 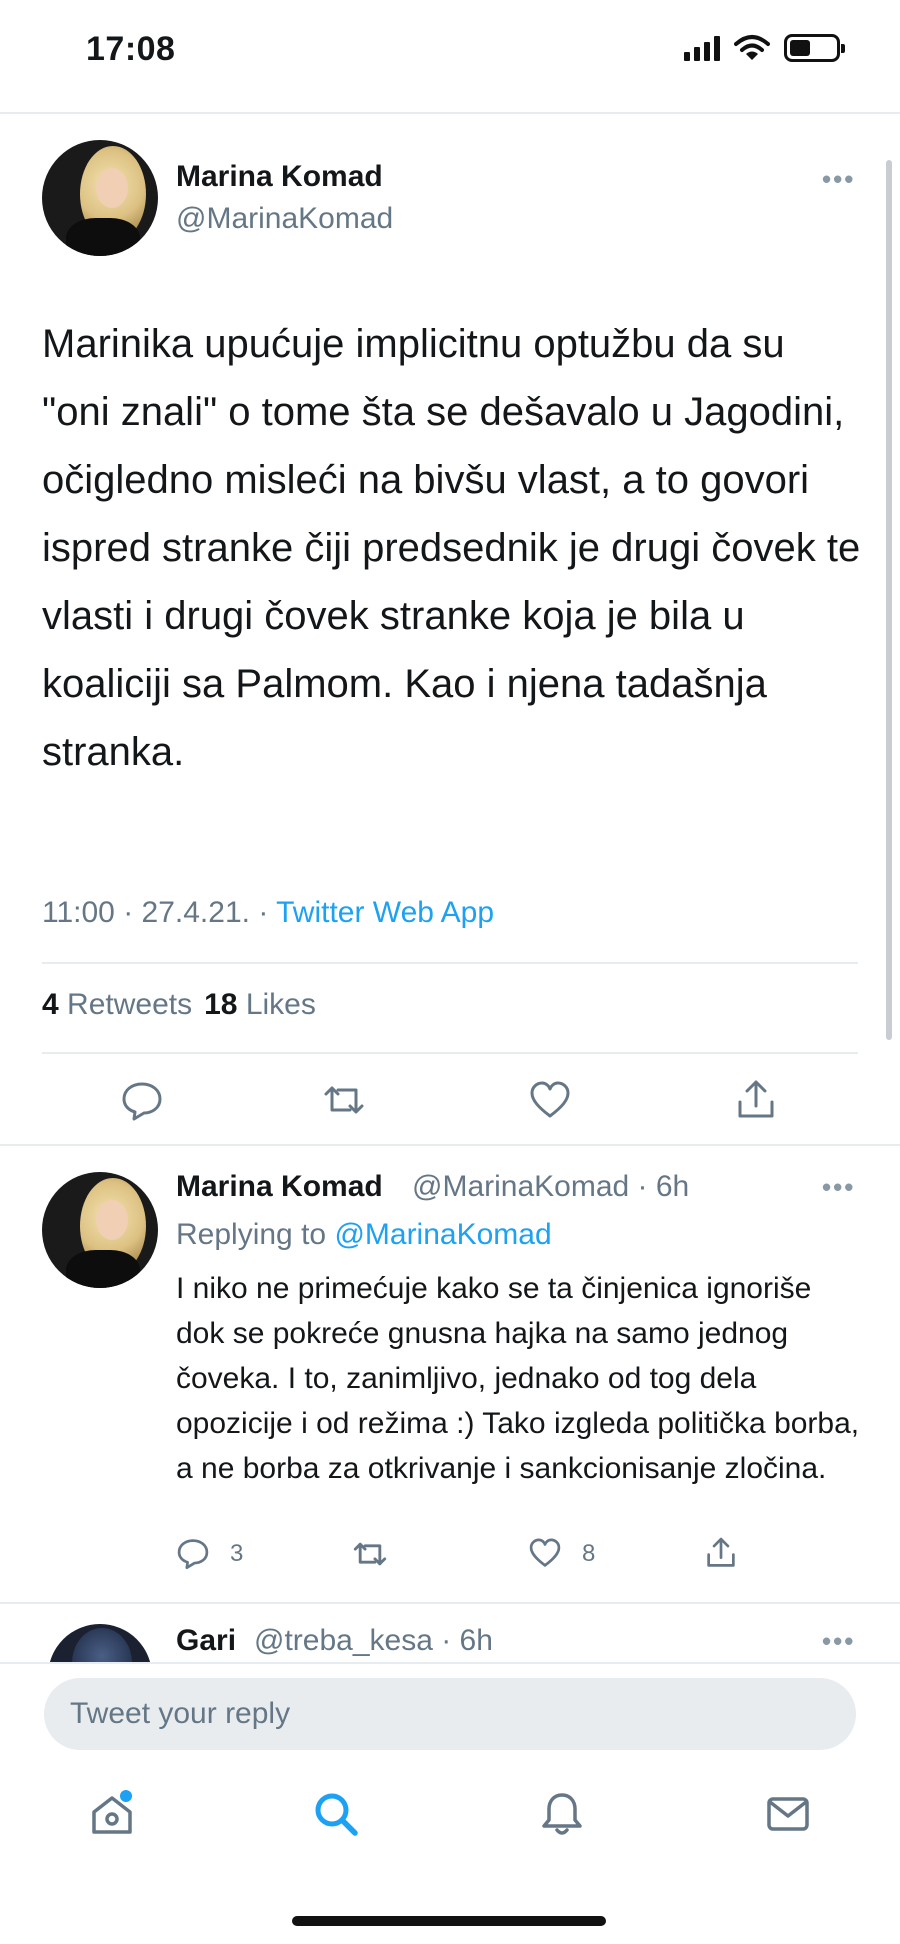 What do you see at coordinates (550, 1187) in the screenshot?
I see `author-handle-time: @MarinaKomad · 6h` at bounding box center [550, 1187].